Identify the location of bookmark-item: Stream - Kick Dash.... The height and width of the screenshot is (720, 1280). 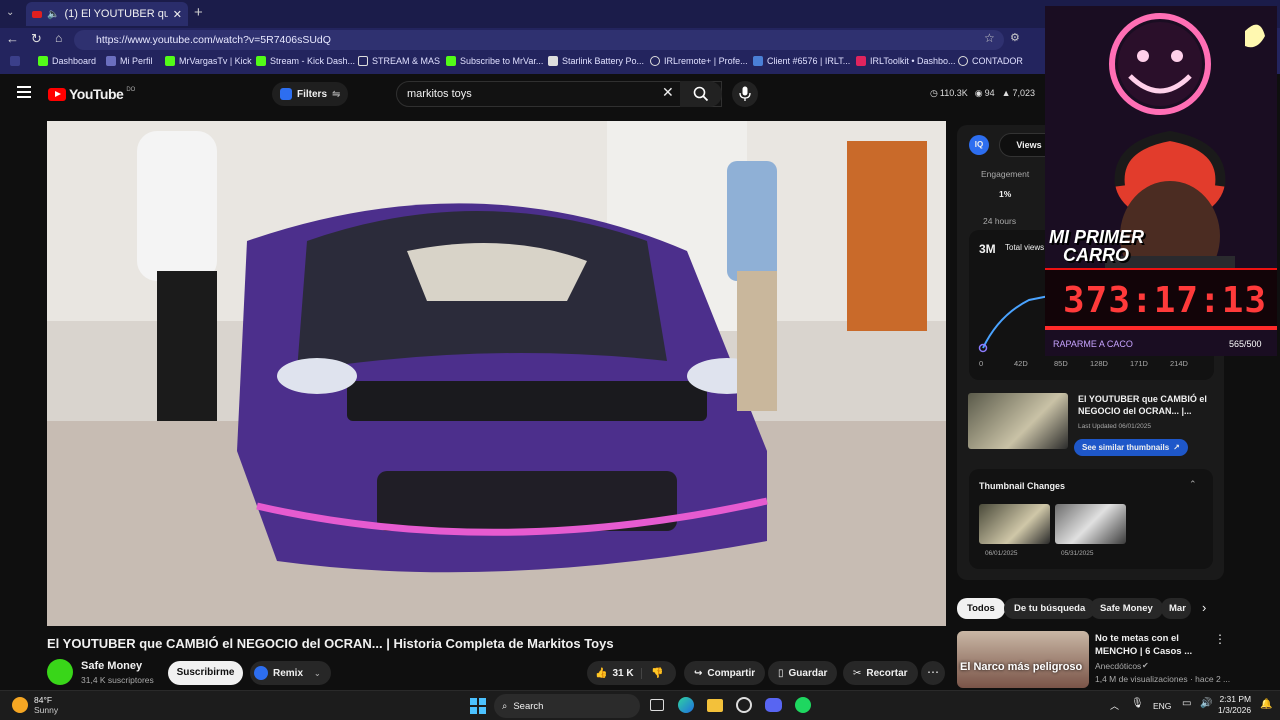
(305, 61).